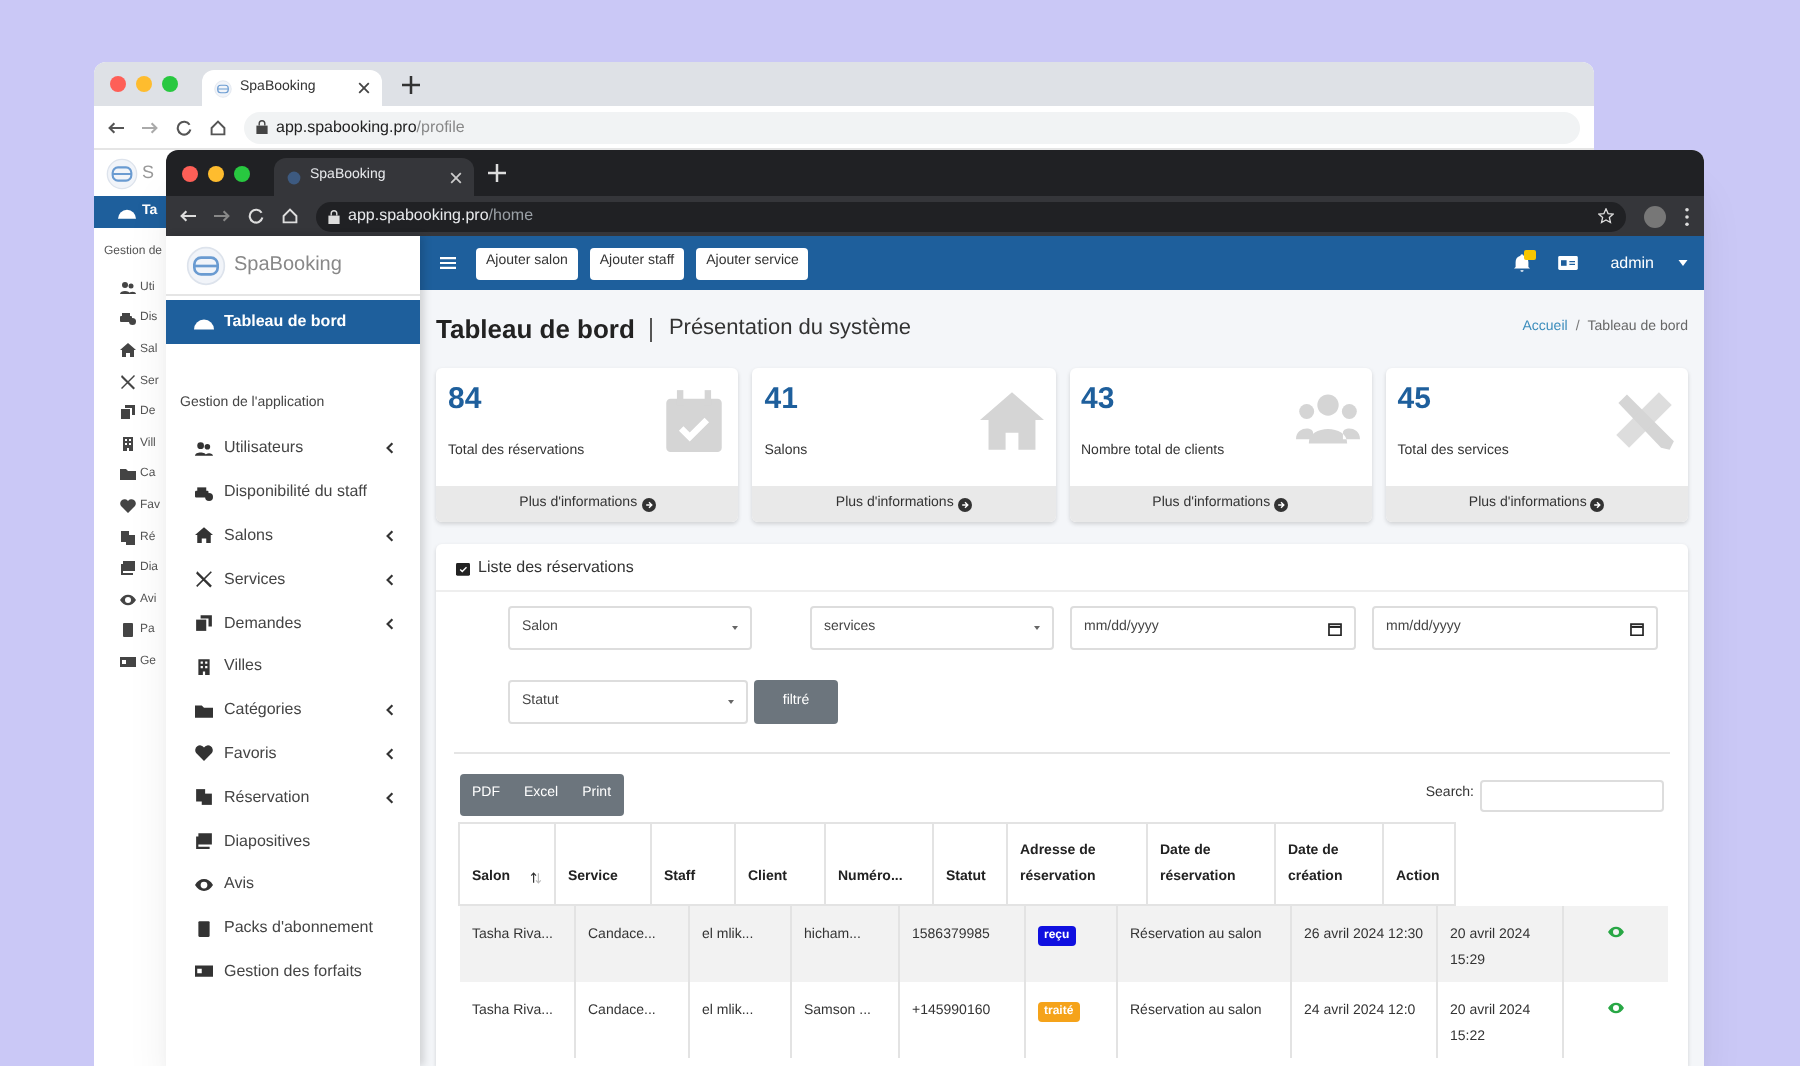 The height and width of the screenshot is (1066, 1800). I want to click on globe-icon, so click(294, 177).